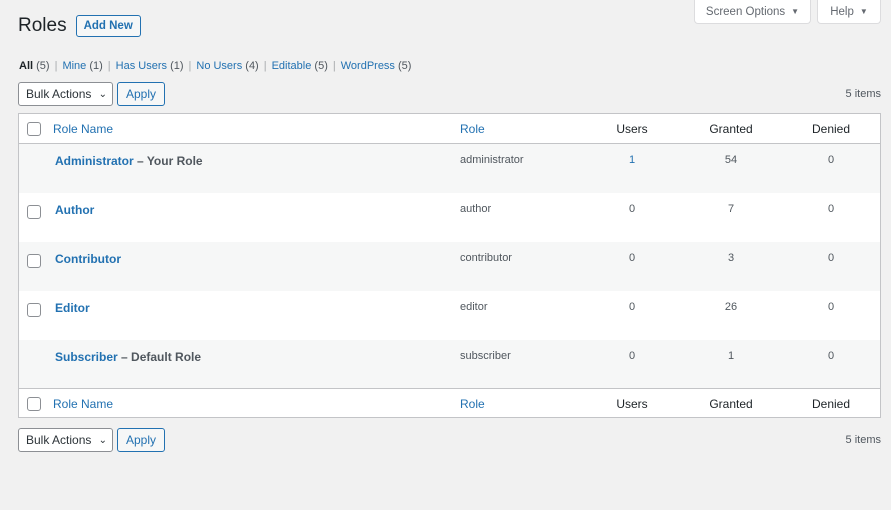  I want to click on role-title: Author, so click(74, 210).